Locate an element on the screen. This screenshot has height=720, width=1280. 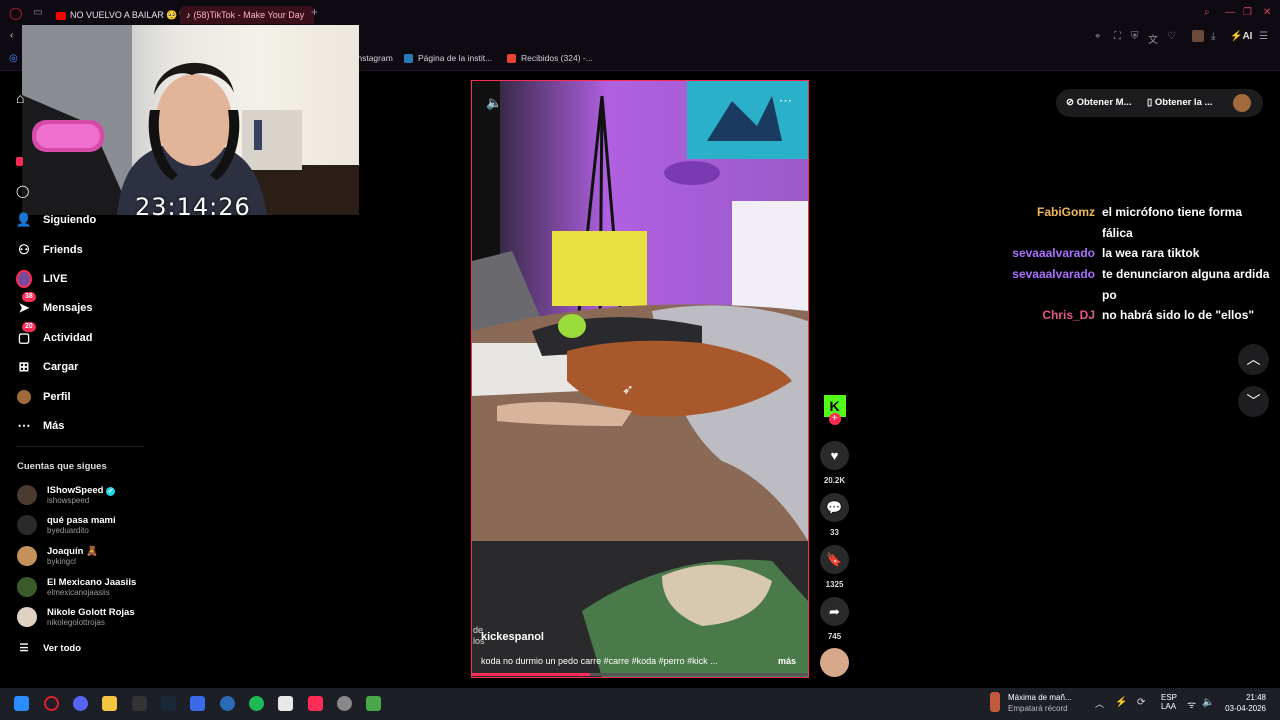
nav-live: LIVE is located at coordinates (41, 279).